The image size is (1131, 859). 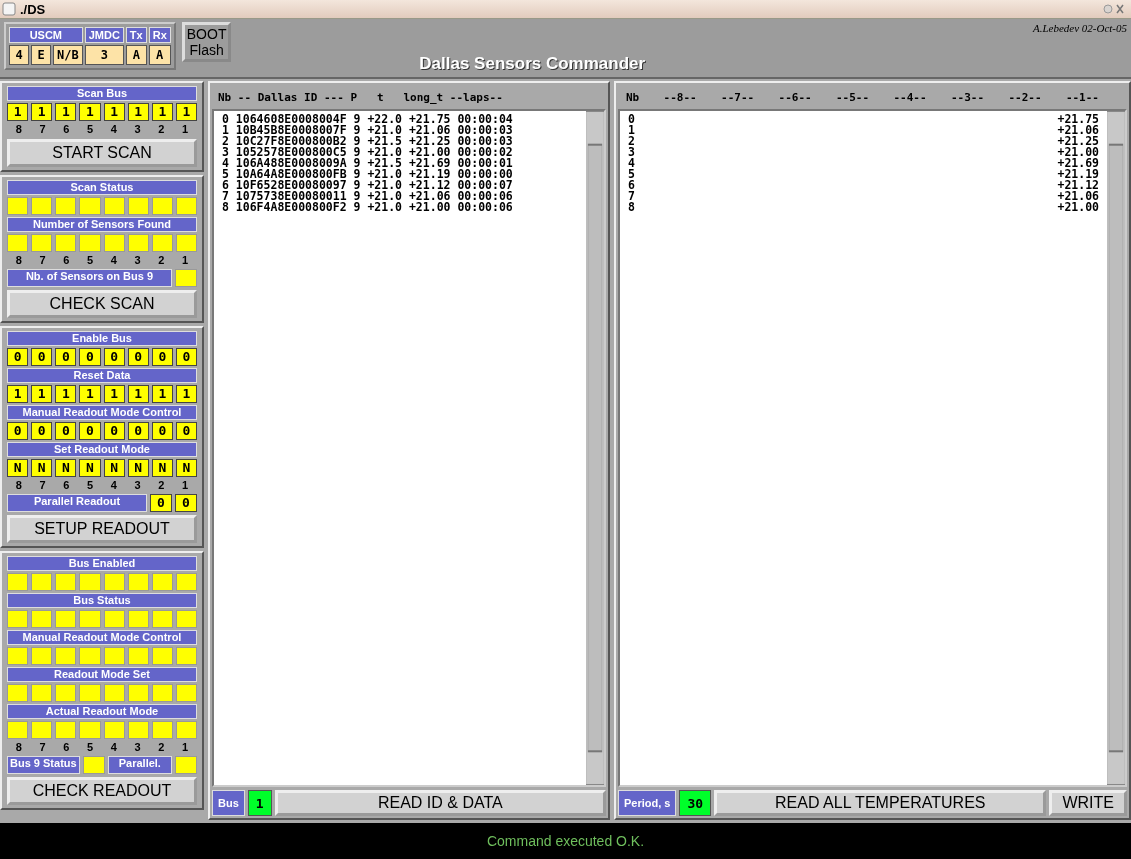 What do you see at coordinates (102, 529) in the screenshot?
I see `command-button: SETUP READOUT` at bounding box center [102, 529].